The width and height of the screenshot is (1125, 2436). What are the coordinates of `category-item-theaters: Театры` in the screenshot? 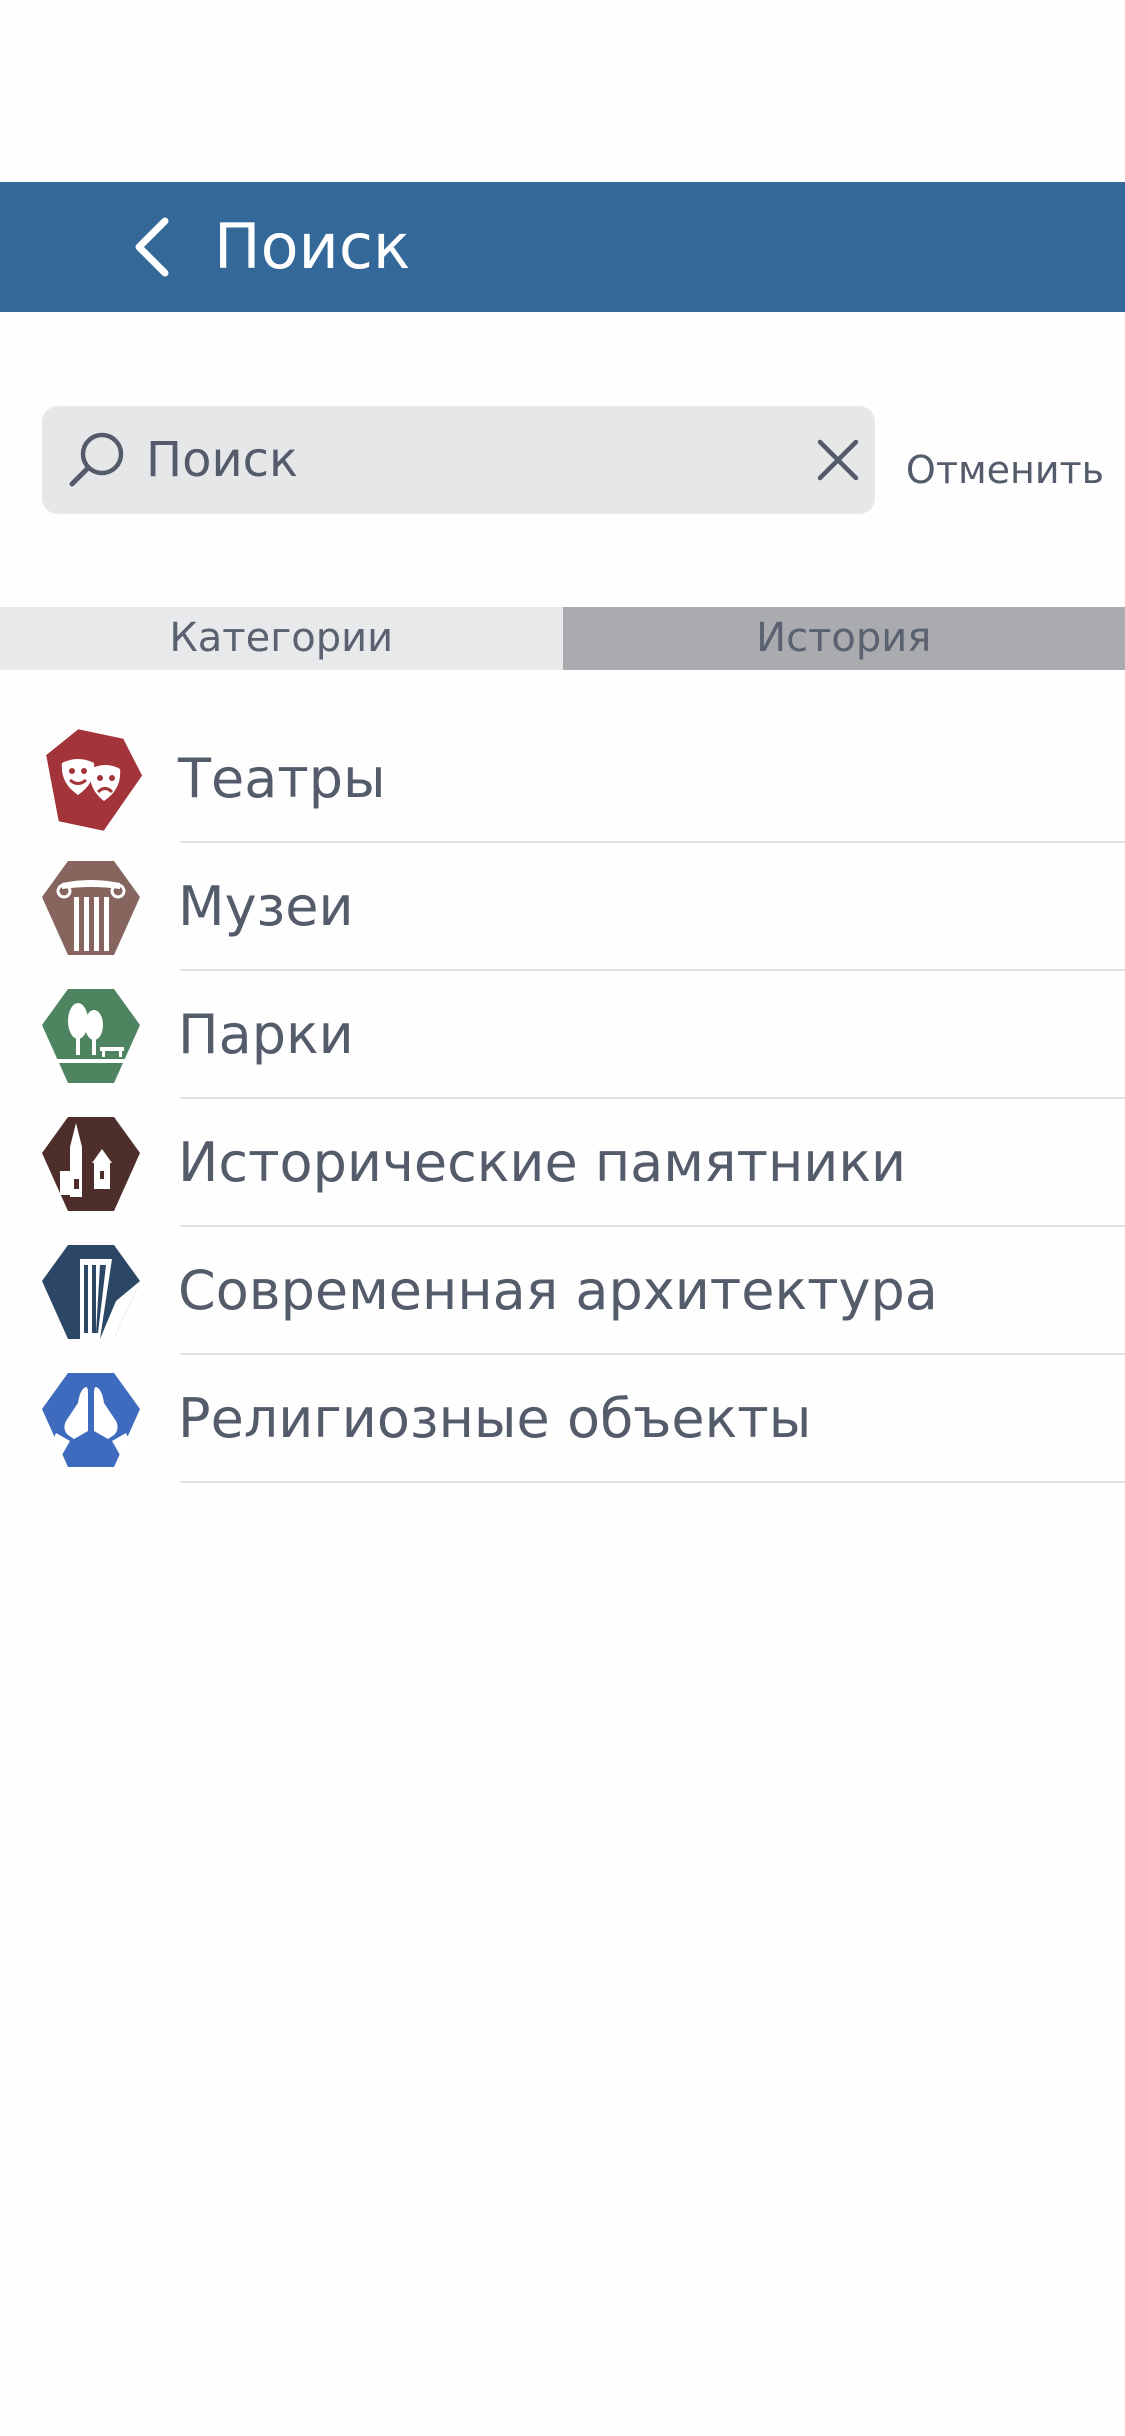 It's located at (562, 779).